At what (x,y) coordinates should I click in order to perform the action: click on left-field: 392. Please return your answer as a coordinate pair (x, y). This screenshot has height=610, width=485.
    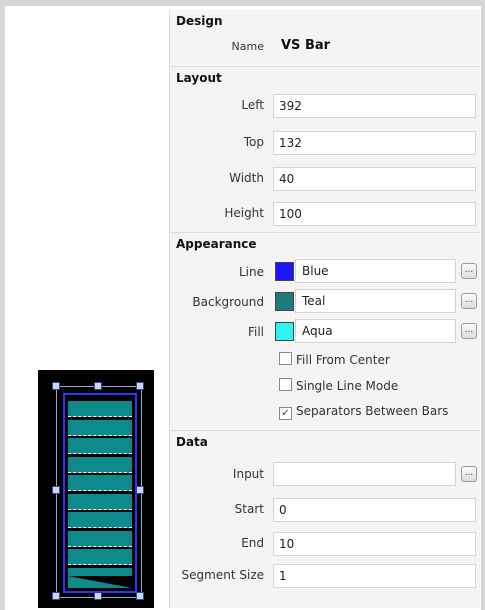
    Looking at the image, I should click on (374, 106).